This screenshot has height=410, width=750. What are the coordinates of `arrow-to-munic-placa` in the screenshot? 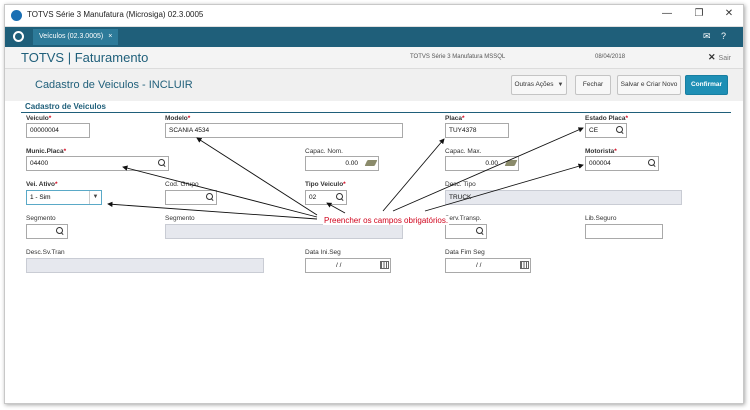 It's located at (220, 191).